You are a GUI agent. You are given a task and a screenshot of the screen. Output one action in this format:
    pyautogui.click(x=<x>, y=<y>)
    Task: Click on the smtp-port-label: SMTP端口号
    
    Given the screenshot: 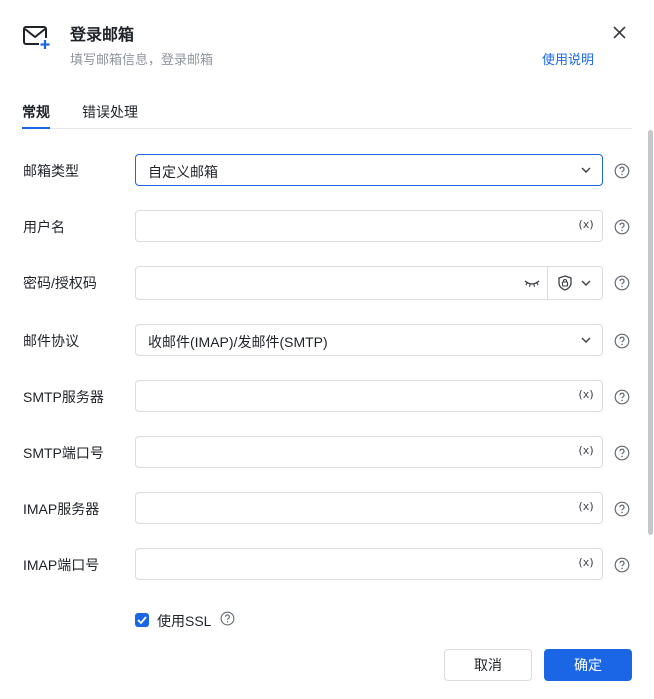 What is the action you would take?
    pyautogui.click(x=63, y=453)
    